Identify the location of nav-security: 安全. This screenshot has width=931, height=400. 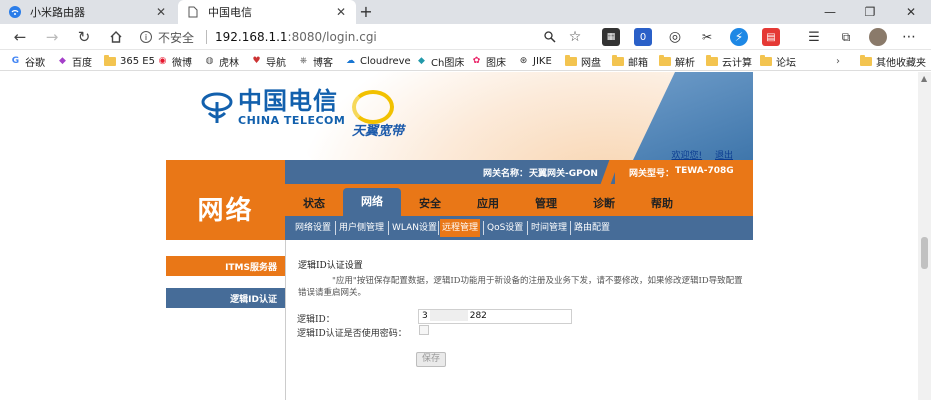
(430, 204).